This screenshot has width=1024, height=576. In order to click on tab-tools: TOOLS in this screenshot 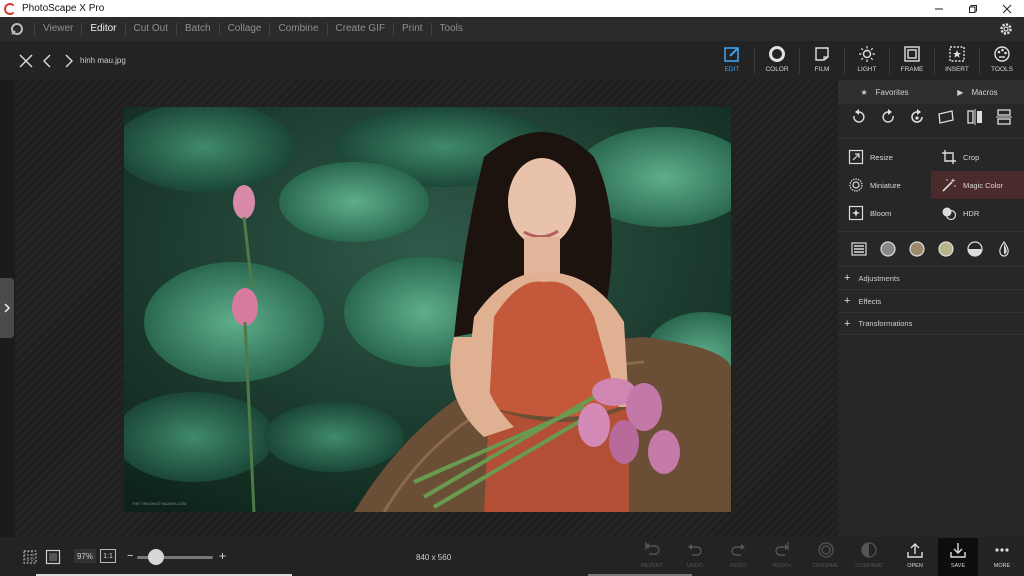, I will do `click(1002, 60)`.